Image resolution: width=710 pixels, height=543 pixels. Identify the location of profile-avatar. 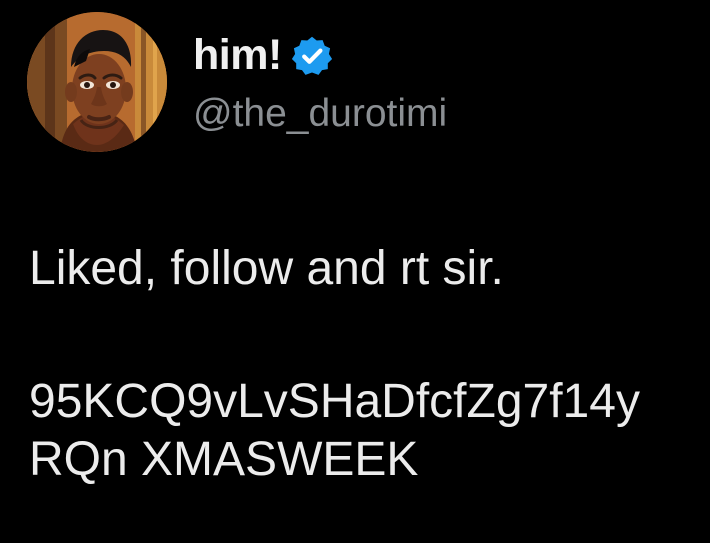
(97, 82).